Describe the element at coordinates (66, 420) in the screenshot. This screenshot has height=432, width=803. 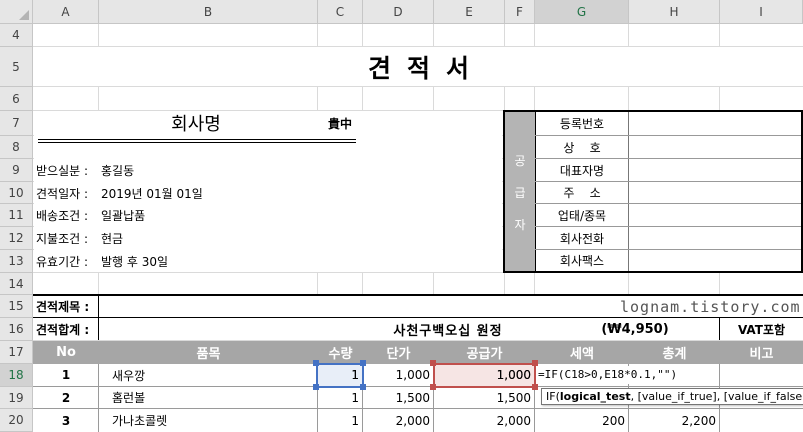
I see `table-row-3-no: 3` at that location.